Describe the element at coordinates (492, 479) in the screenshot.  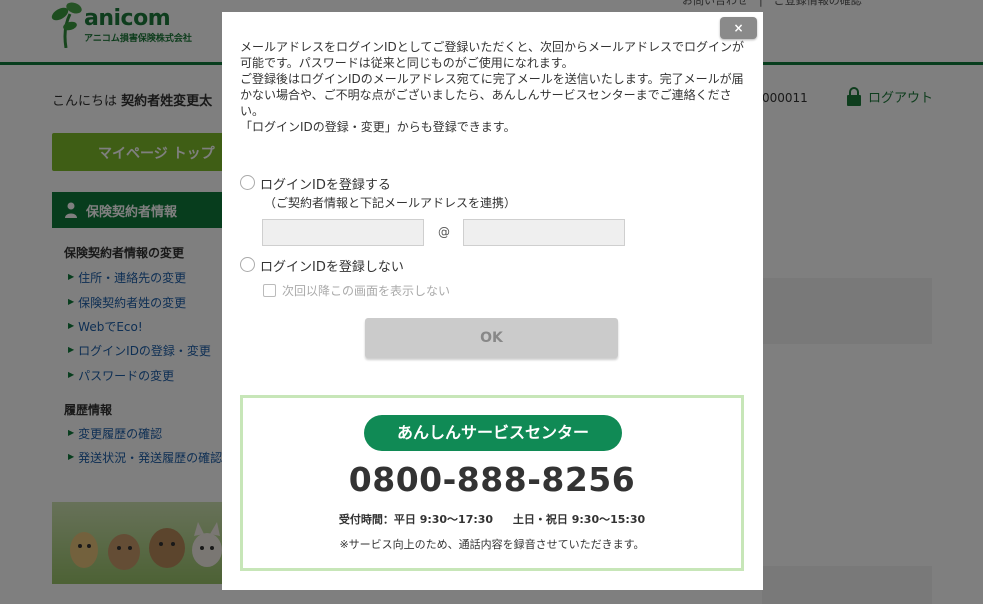
I see `service-phone-number: 0800-888-8256` at that location.